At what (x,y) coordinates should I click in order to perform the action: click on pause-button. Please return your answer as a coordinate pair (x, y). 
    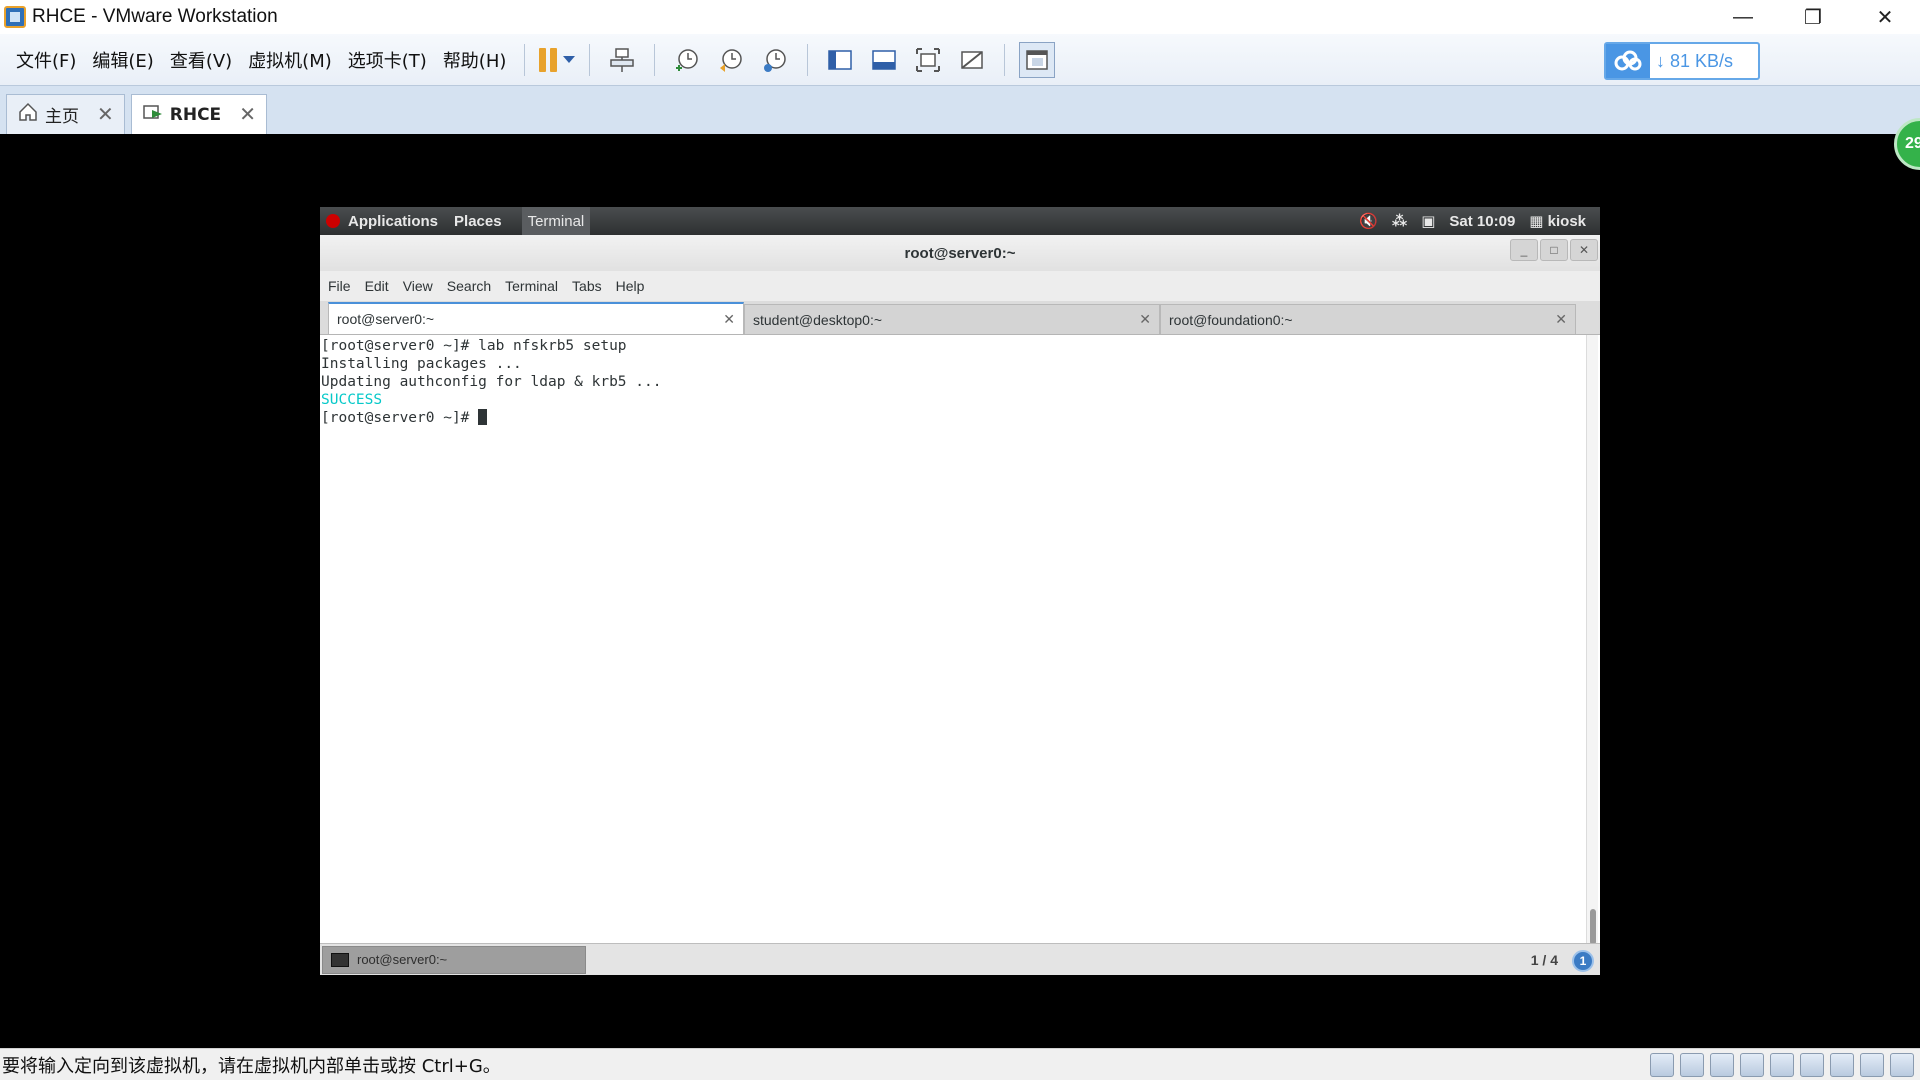
    Looking at the image, I should click on (557, 60).